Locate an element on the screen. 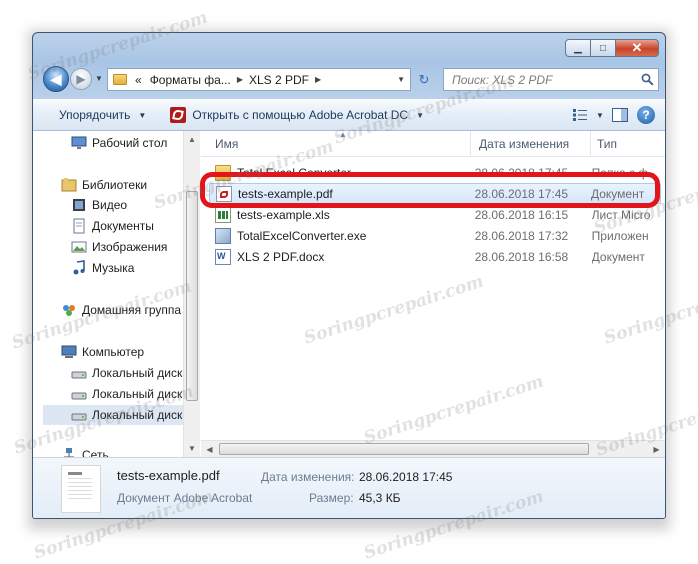  close-button: ✕ is located at coordinates (637, 48).